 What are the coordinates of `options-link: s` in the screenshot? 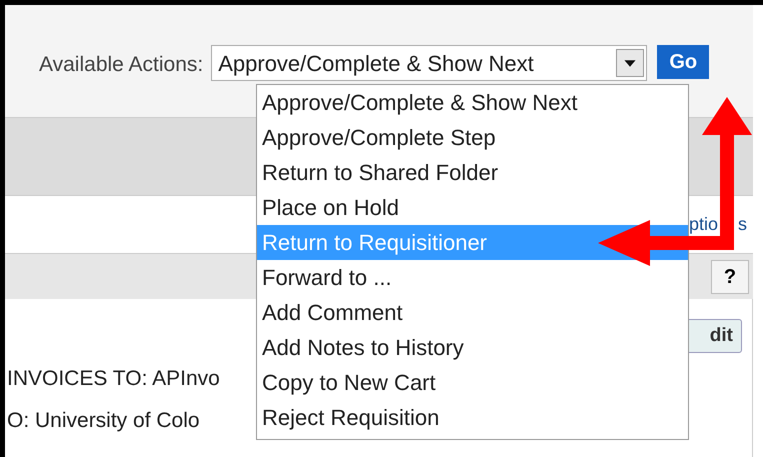 It's located at (742, 224).